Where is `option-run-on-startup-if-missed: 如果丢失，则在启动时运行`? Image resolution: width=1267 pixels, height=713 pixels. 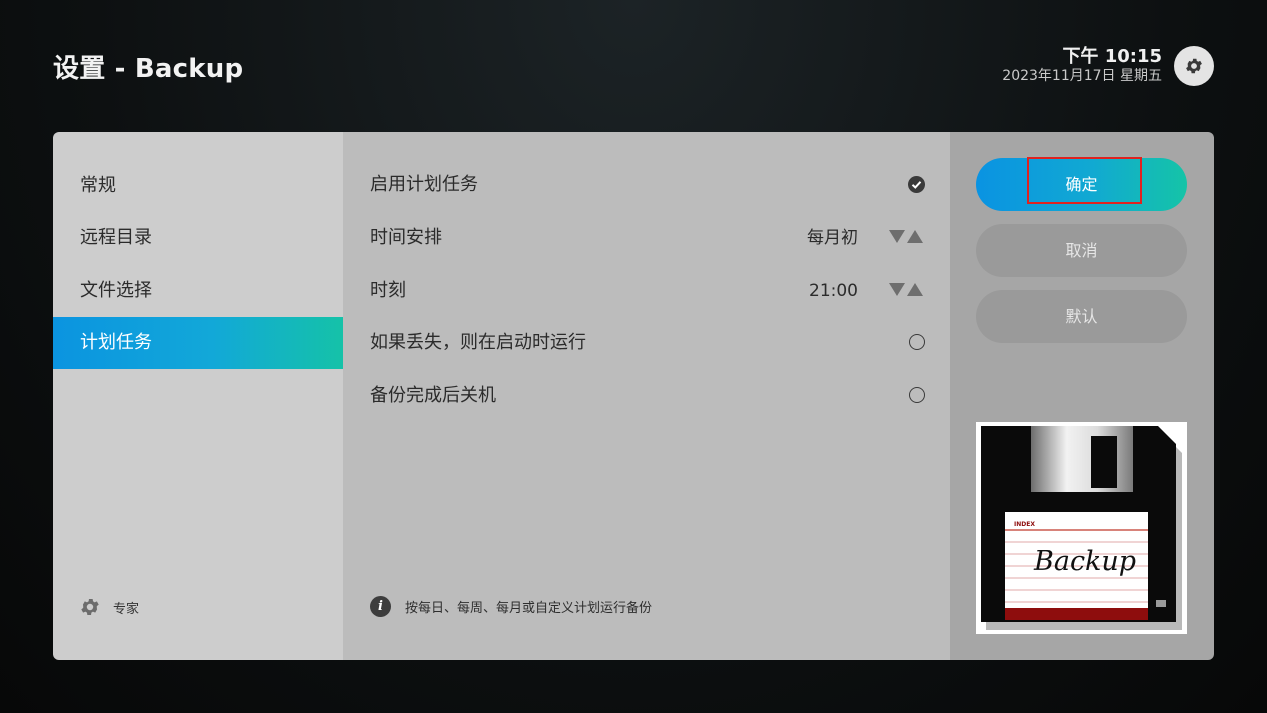 option-run-on-startup-if-missed: 如果丢失，则在启动时运行 is located at coordinates (646, 343).